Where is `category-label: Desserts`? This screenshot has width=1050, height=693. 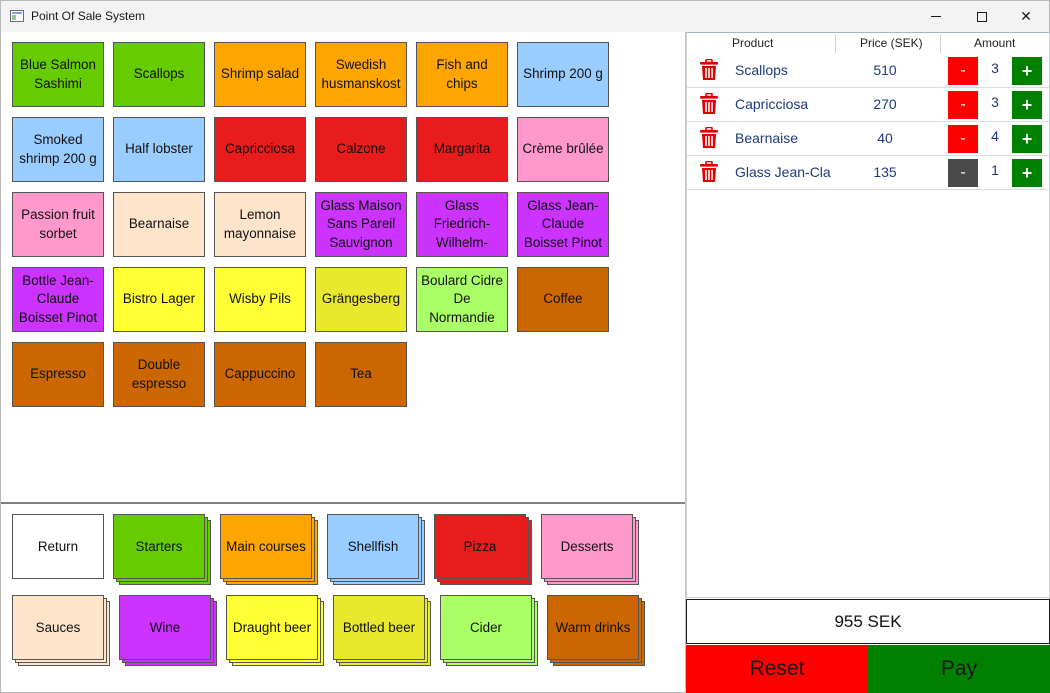
category-label: Desserts is located at coordinates (587, 546).